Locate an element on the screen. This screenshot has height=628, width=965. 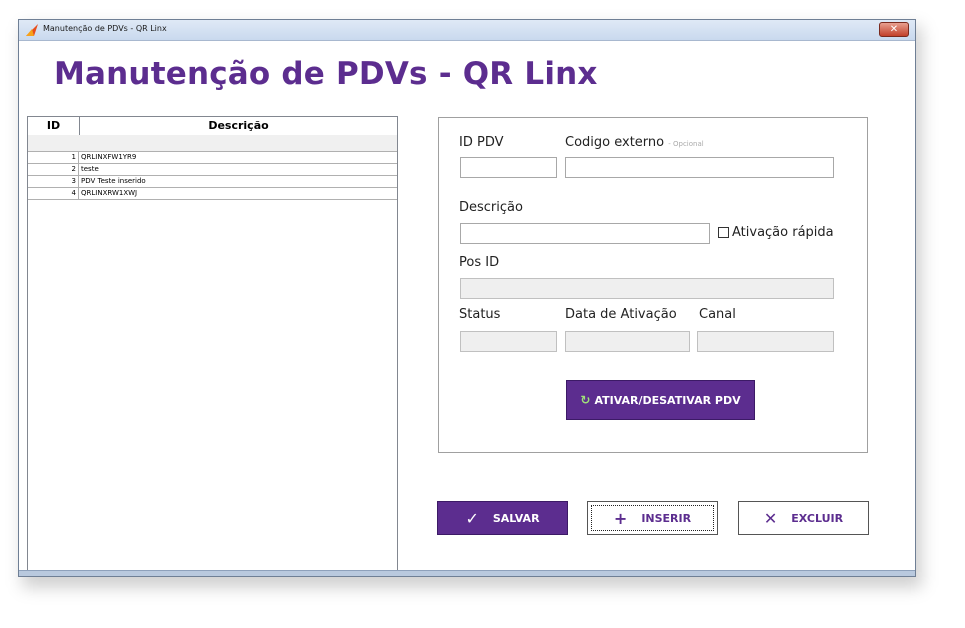
close-icon: ✕ is located at coordinates (894, 29).